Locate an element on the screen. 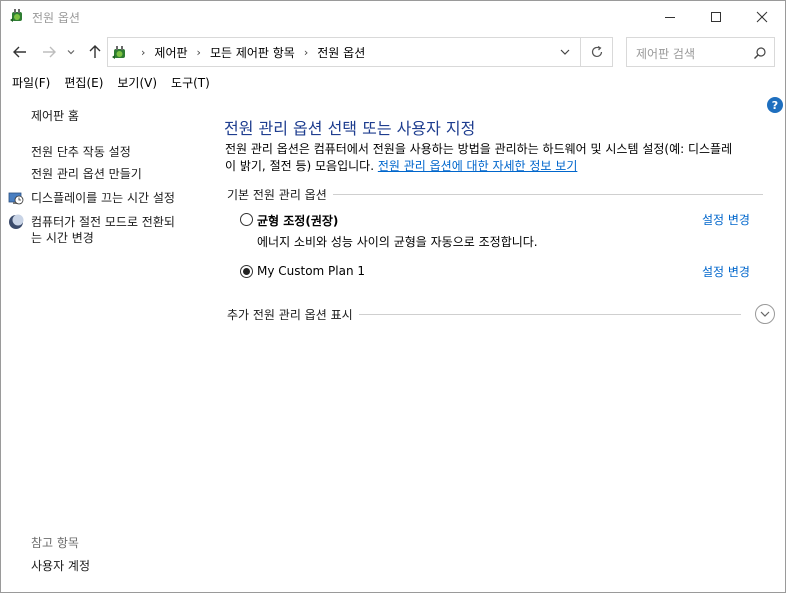 This screenshot has height=593, width=786. sleep-moon-icon is located at coordinates (16, 221).